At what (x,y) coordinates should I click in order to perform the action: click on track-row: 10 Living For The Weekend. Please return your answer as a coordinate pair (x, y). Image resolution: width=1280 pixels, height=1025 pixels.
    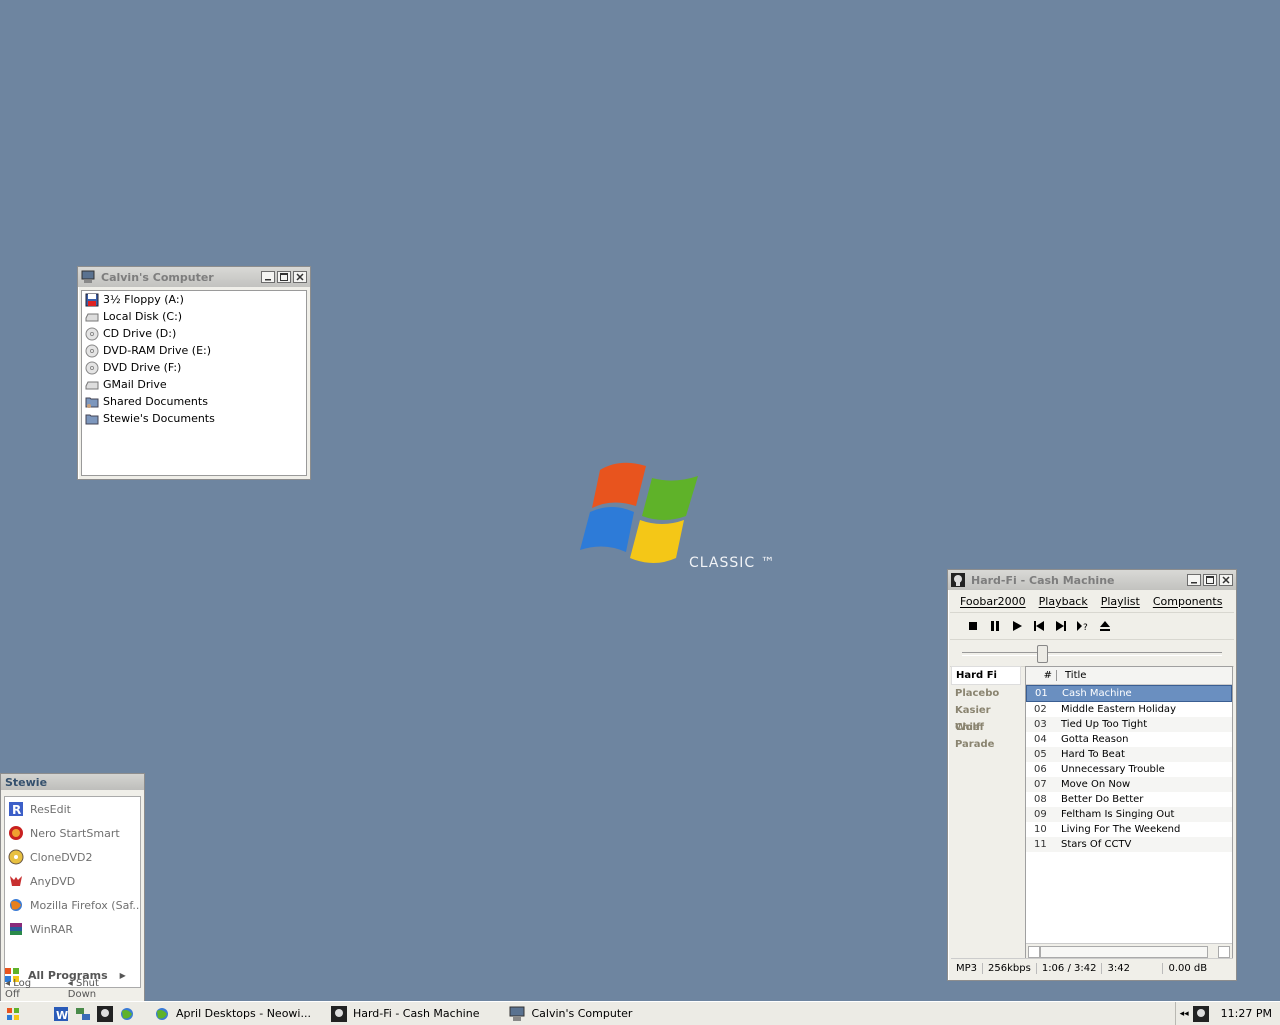
    Looking at the image, I should click on (1129, 829).